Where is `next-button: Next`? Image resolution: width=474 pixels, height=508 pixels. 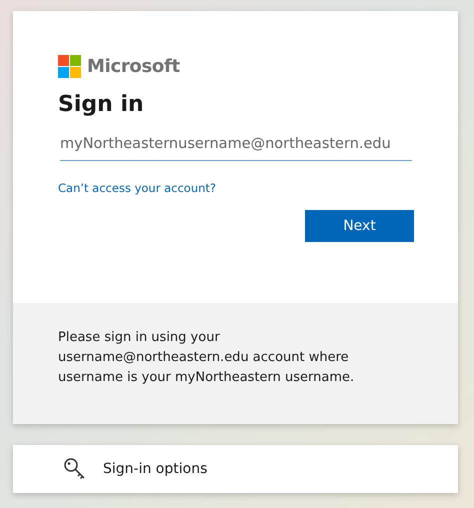
next-button: Next is located at coordinates (359, 226).